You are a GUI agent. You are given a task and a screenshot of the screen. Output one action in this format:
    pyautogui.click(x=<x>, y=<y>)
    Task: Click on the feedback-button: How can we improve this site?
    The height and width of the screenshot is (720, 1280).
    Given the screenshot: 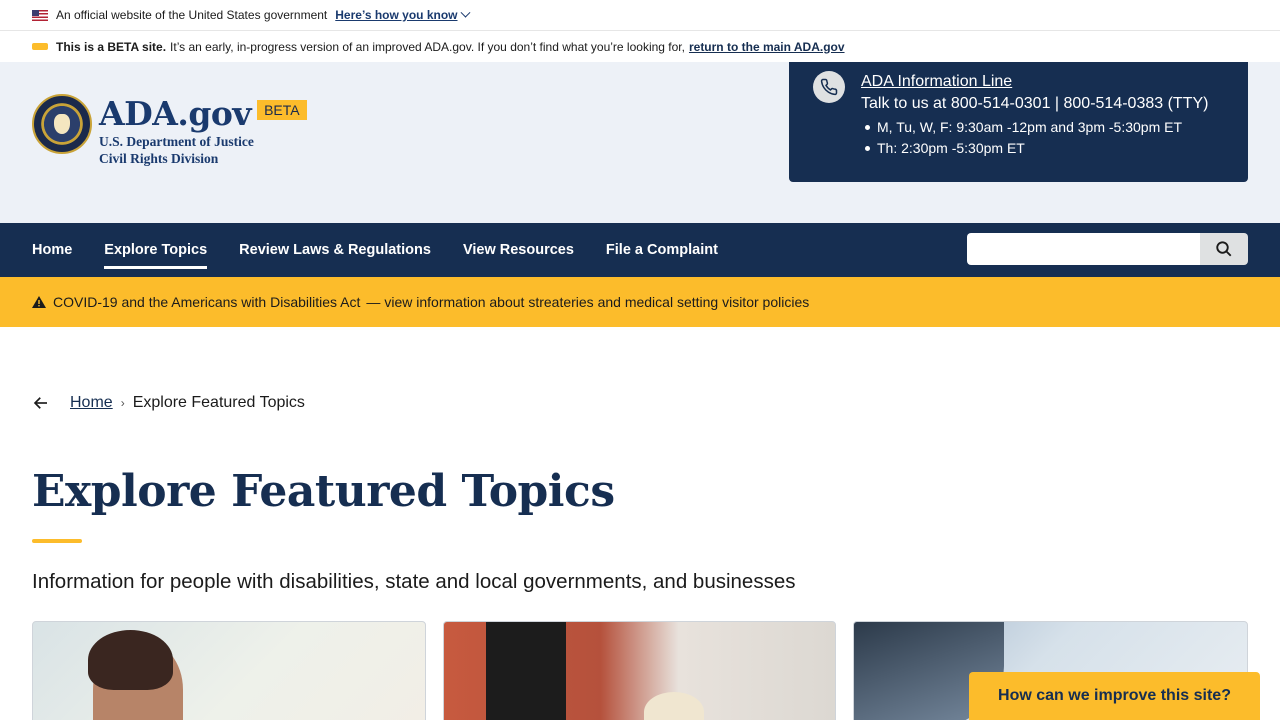 What is the action you would take?
    pyautogui.click(x=1114, y=696)
    